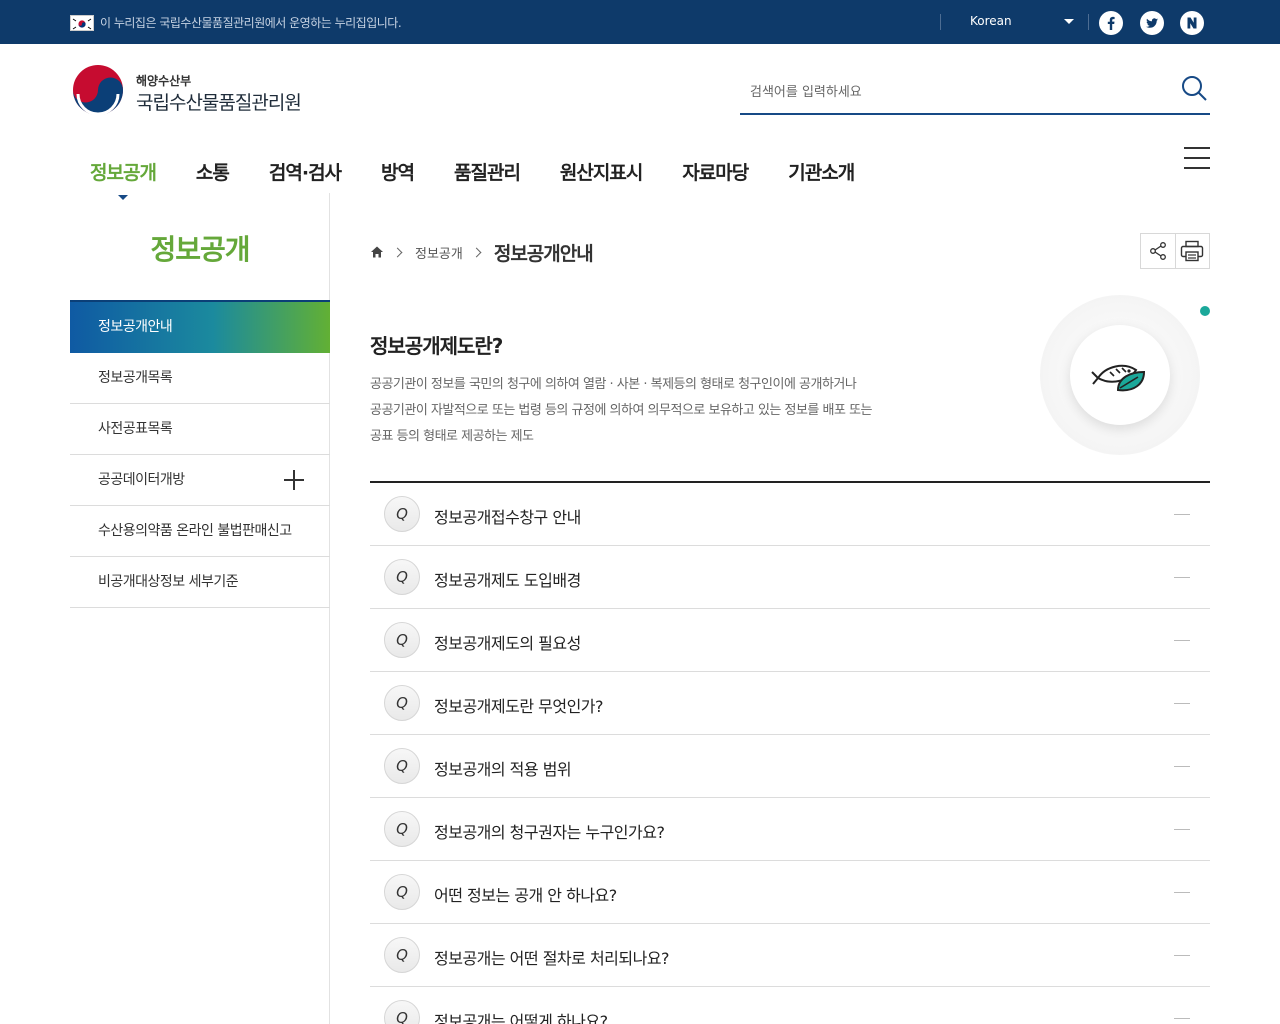  I want to click on gnb-item: 기관소개, so click(821, 173).